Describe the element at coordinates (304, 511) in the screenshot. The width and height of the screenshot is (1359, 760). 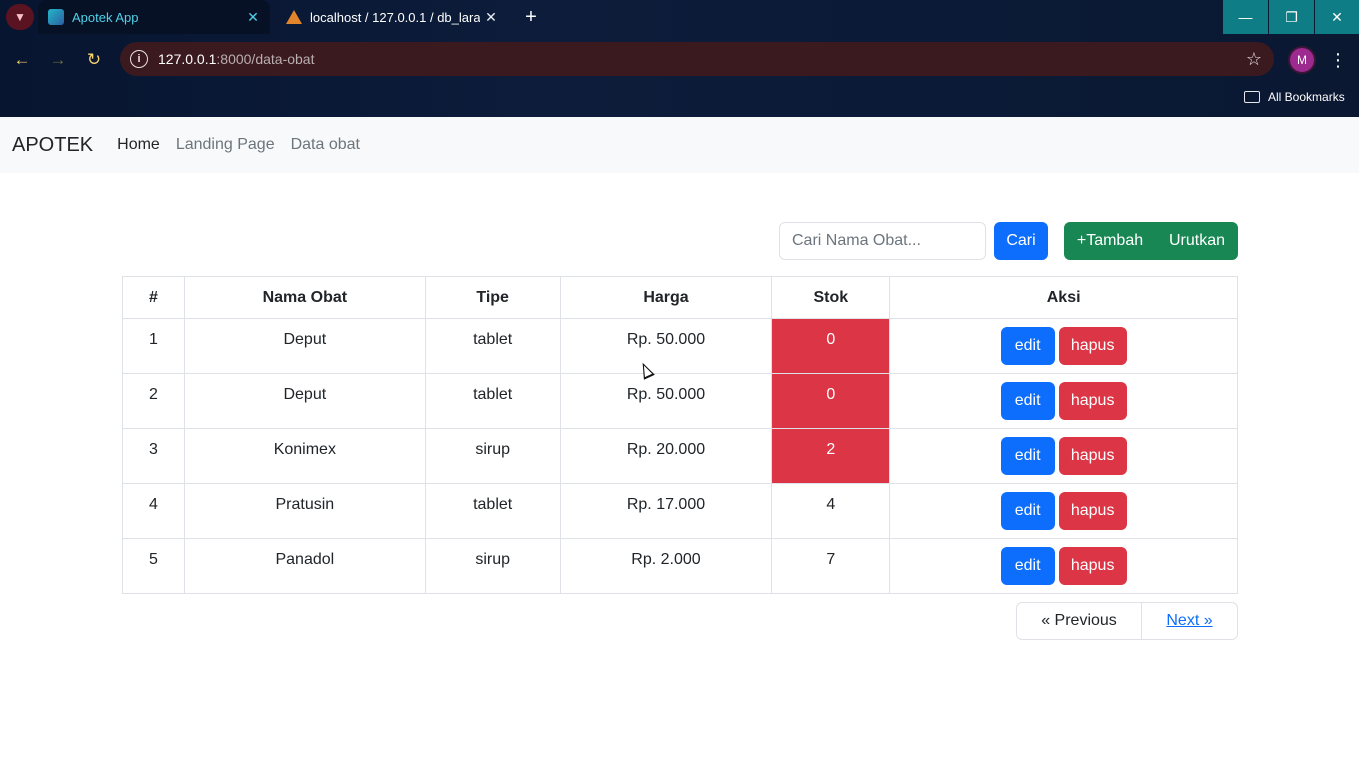
I see `row-nama-obat: Pratusin` at that location.